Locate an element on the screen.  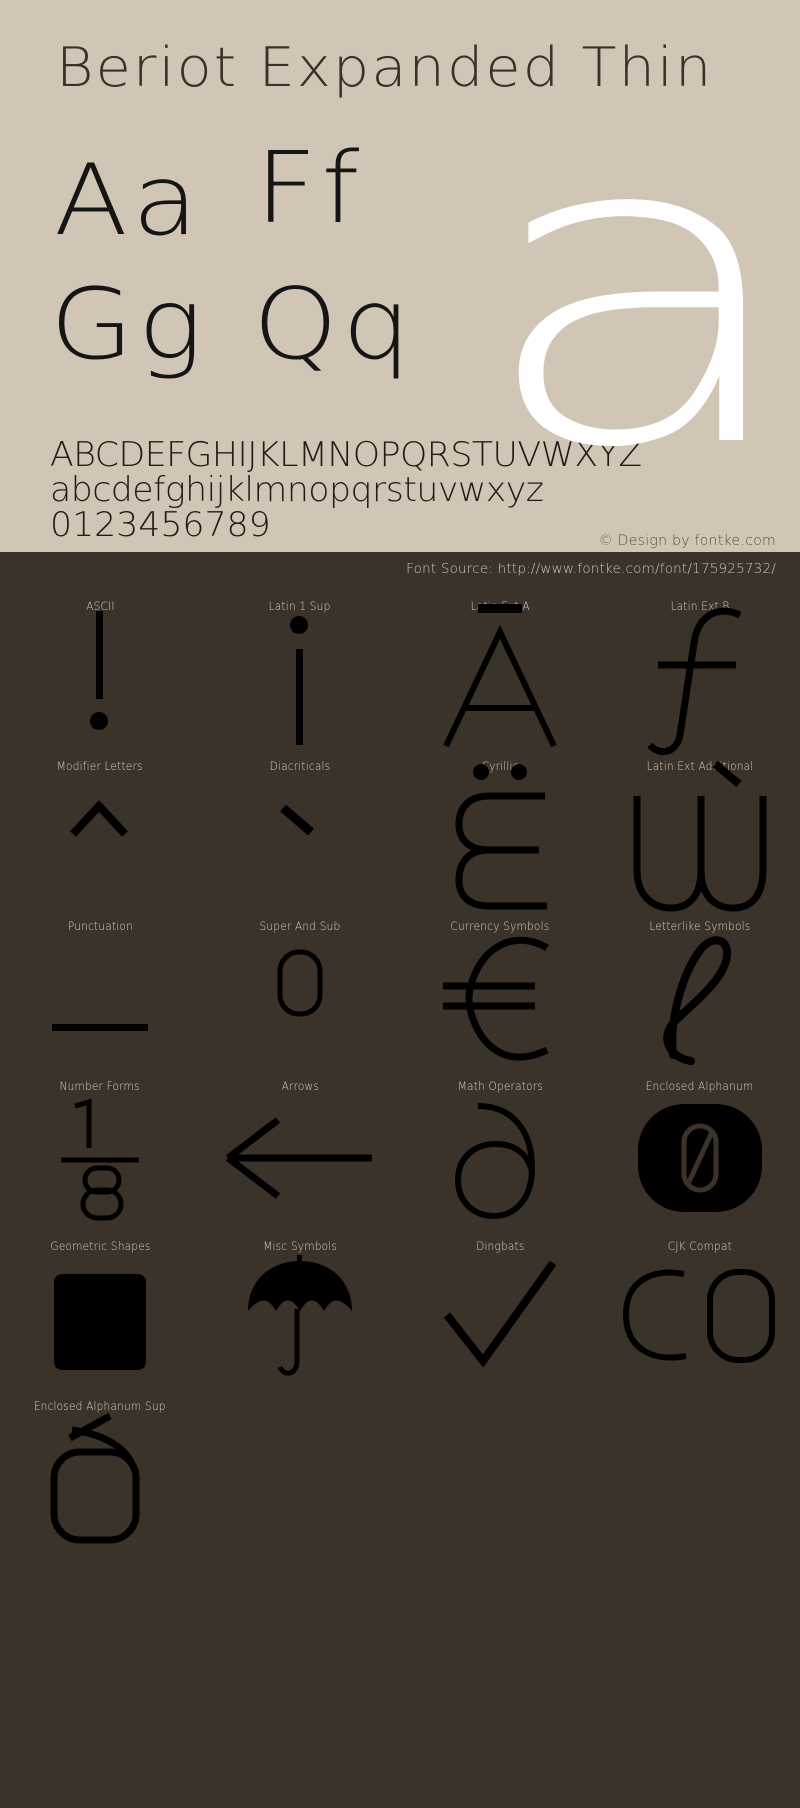
unicode-block-cell: Number Forms is located at coordinates (100, 1148).